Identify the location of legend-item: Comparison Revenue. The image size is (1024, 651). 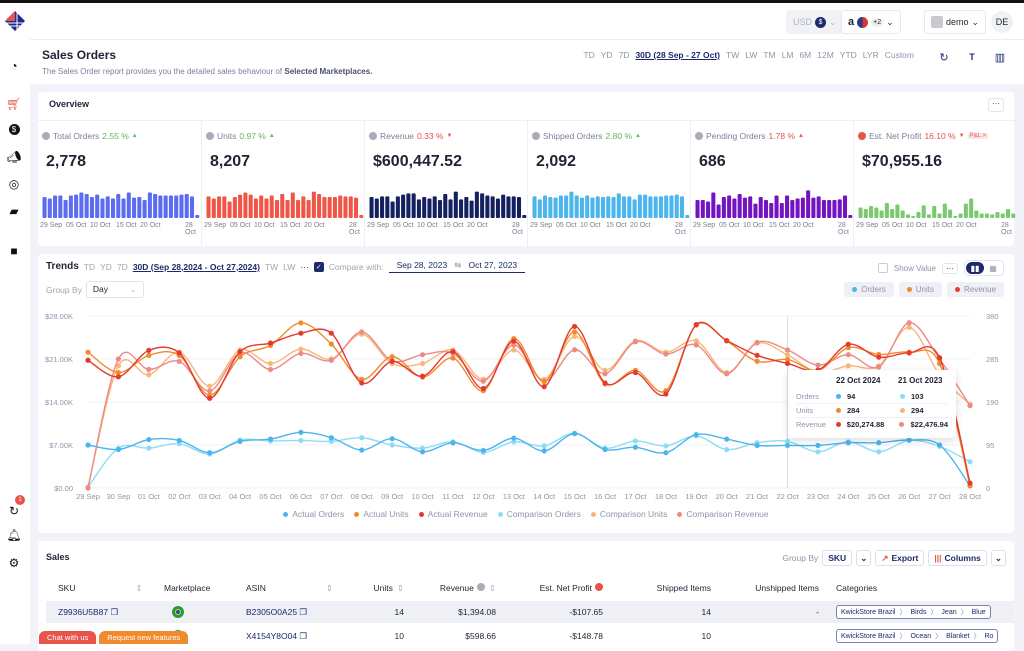
(723, 514).